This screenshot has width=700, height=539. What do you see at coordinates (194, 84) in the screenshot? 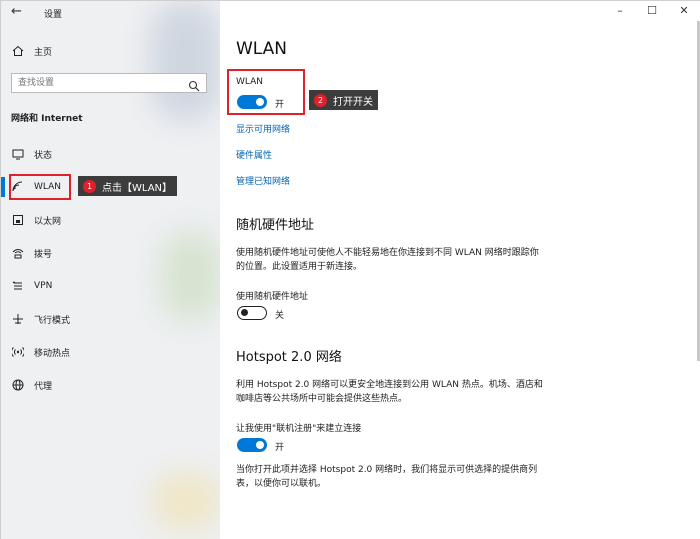
I see `search-icon` at bounding box center [194, 84].